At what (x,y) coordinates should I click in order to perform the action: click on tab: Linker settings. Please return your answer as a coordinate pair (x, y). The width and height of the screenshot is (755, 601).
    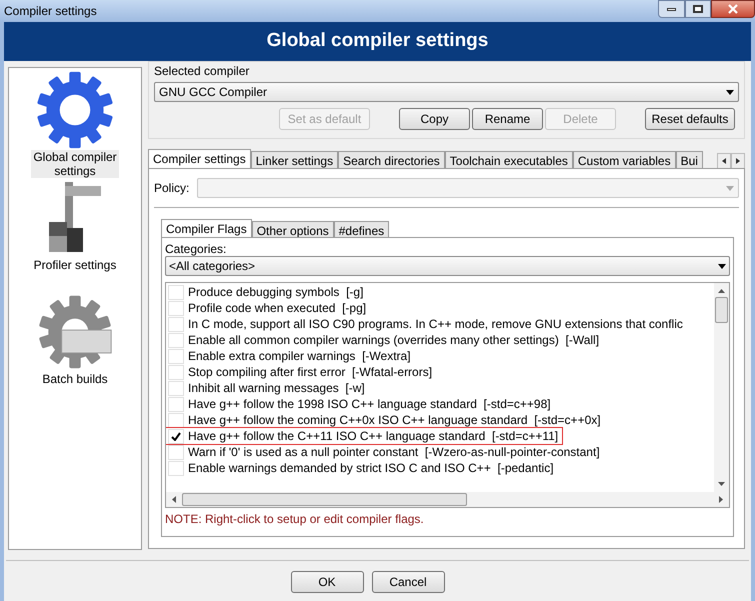
    Looking at the image, I should click on (294, 160).